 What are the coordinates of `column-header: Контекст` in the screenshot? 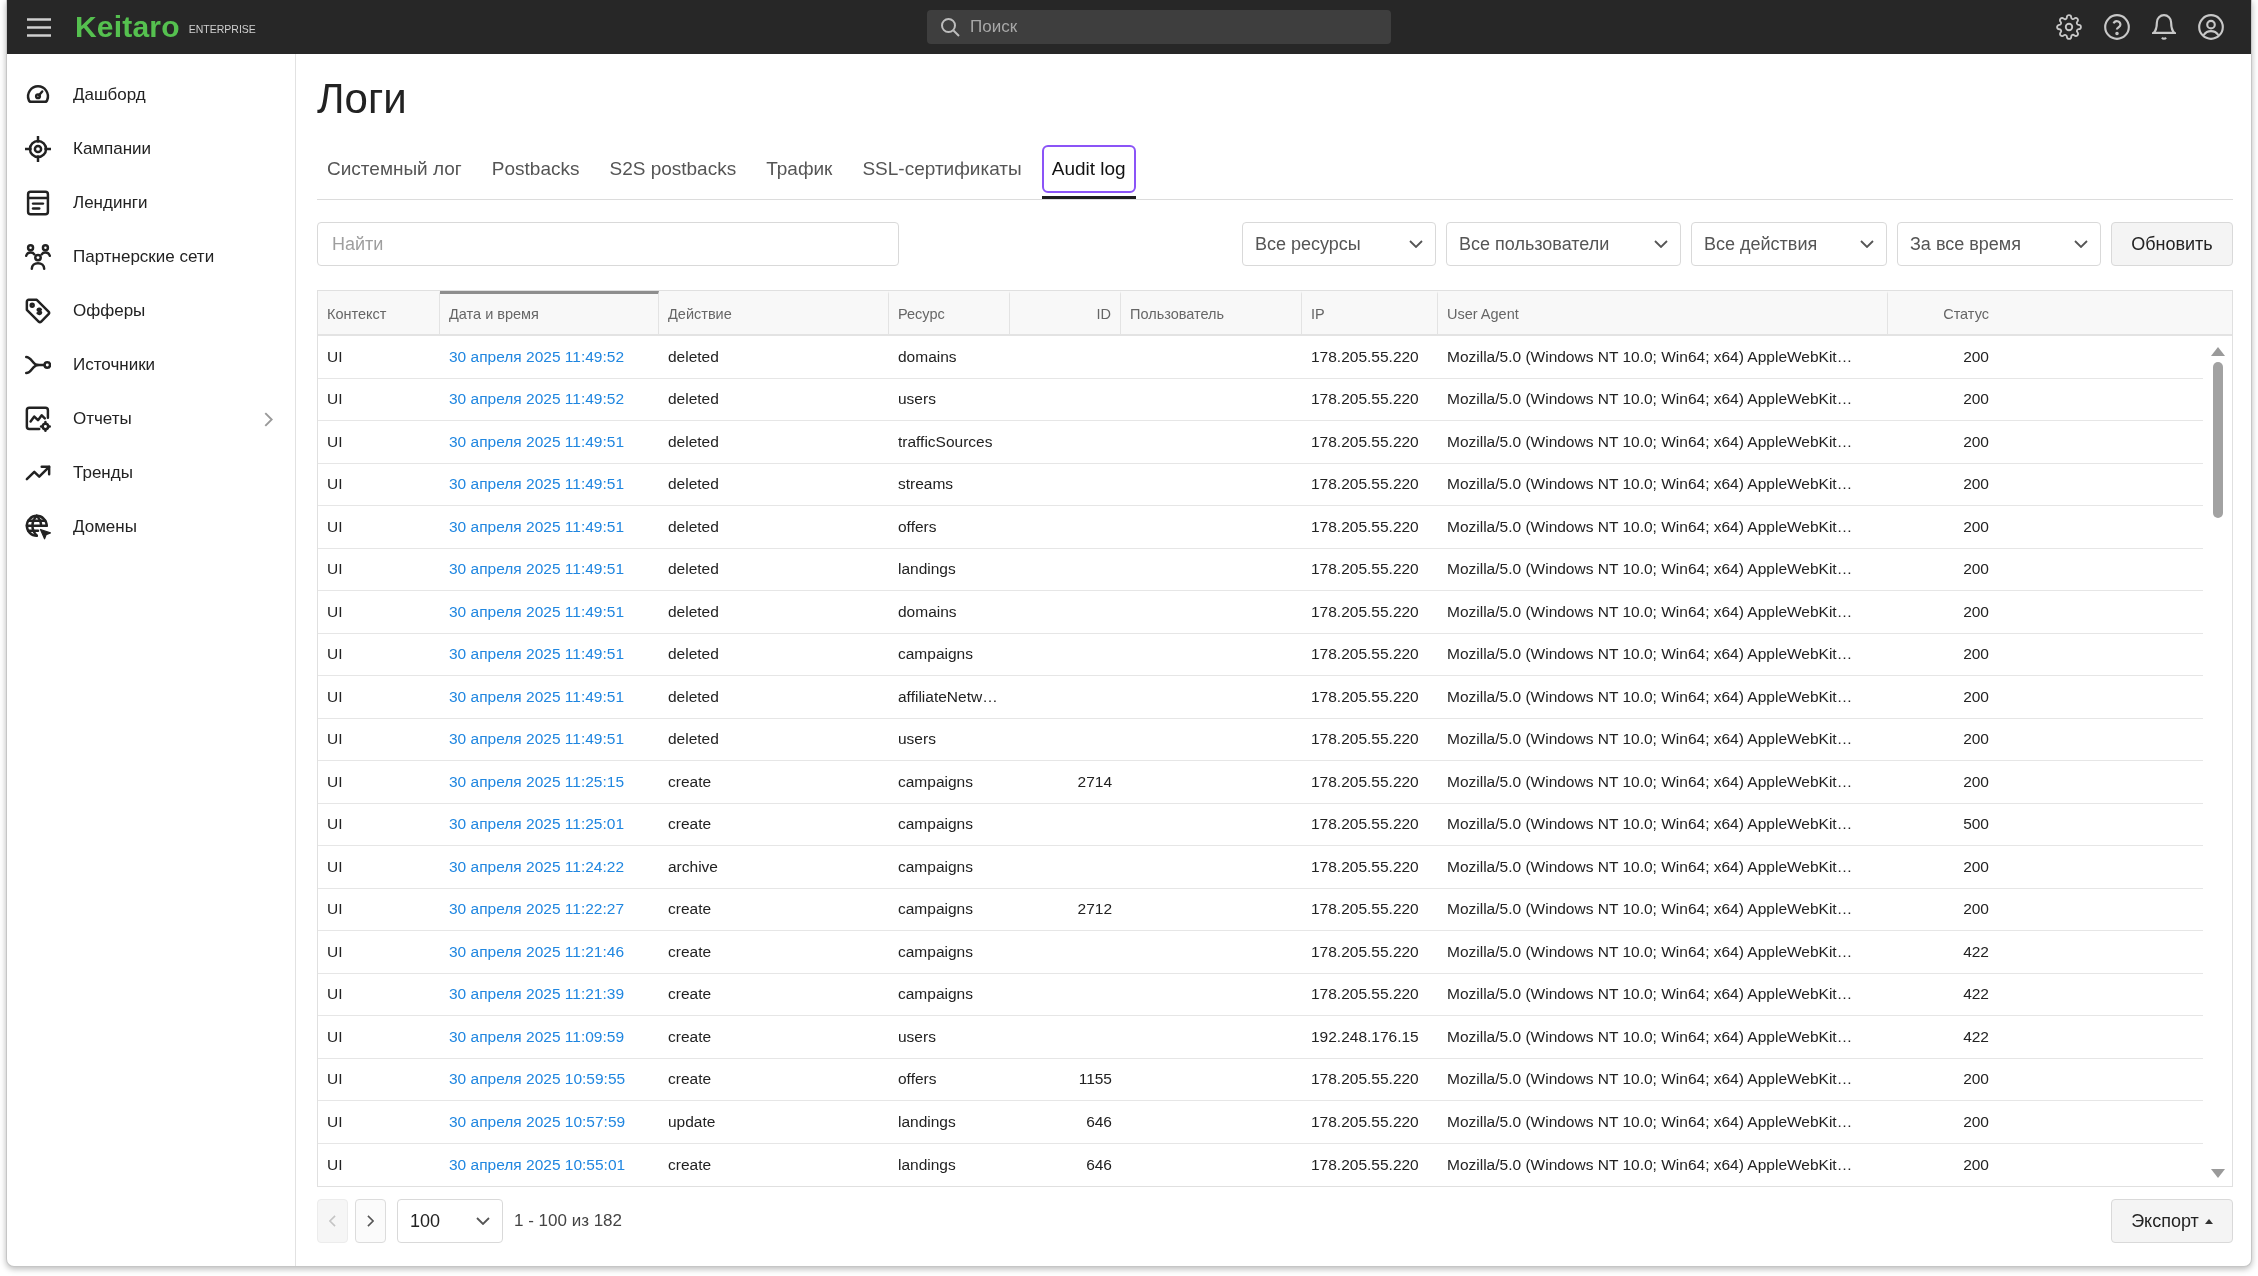 It's located at (379, 312).